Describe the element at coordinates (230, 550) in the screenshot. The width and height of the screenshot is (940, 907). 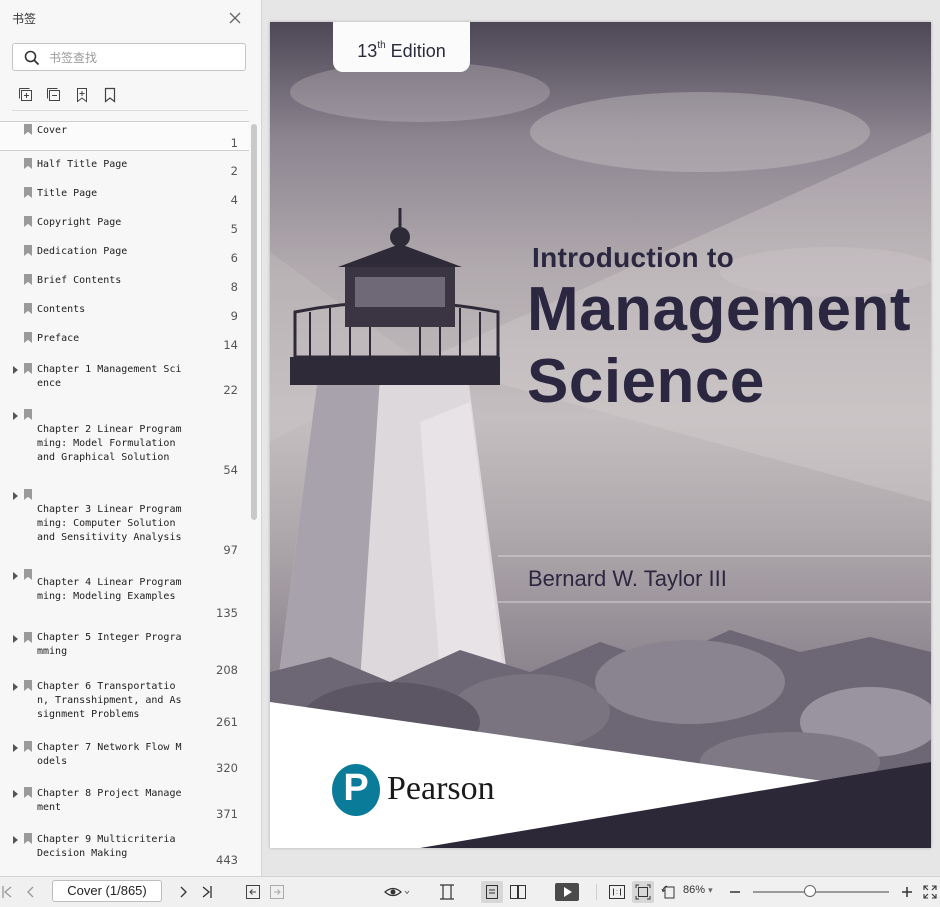
I see `bookmark-page: 97` at that location.